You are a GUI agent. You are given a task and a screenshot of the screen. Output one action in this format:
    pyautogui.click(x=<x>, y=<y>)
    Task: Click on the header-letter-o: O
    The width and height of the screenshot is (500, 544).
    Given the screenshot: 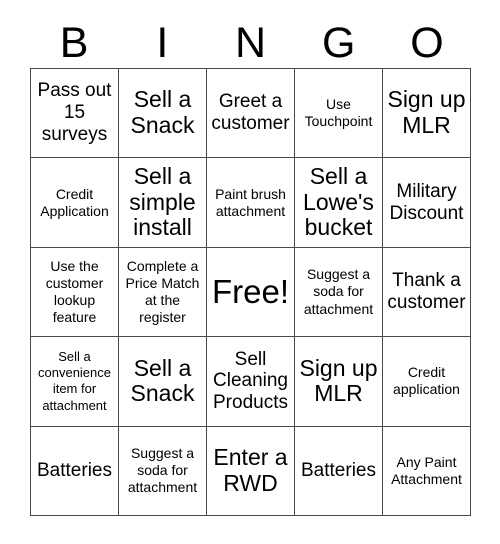 What is the action you would take?
    pyautogui.click(x=427, y=42)
    